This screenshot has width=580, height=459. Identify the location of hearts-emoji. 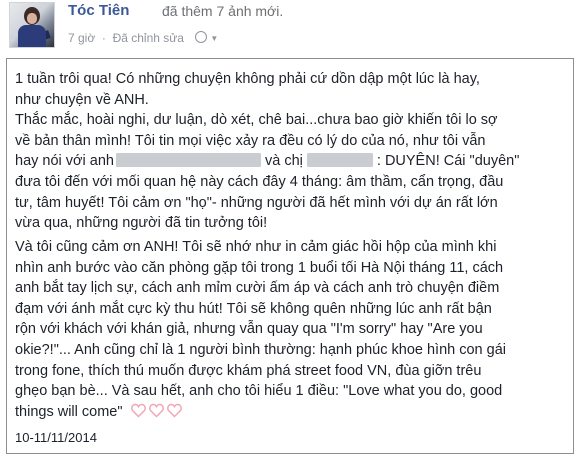
(156, 414).